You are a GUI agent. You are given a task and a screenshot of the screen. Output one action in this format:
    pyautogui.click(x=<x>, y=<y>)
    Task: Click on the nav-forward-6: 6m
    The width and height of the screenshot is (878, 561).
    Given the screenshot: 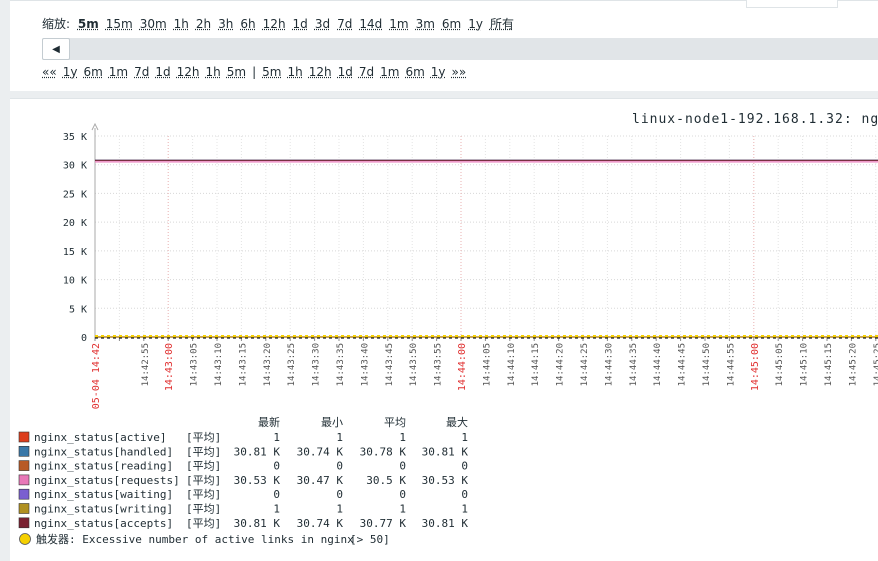 What is the action you would take?
    pyautogui.click(x=414, y=72)
    